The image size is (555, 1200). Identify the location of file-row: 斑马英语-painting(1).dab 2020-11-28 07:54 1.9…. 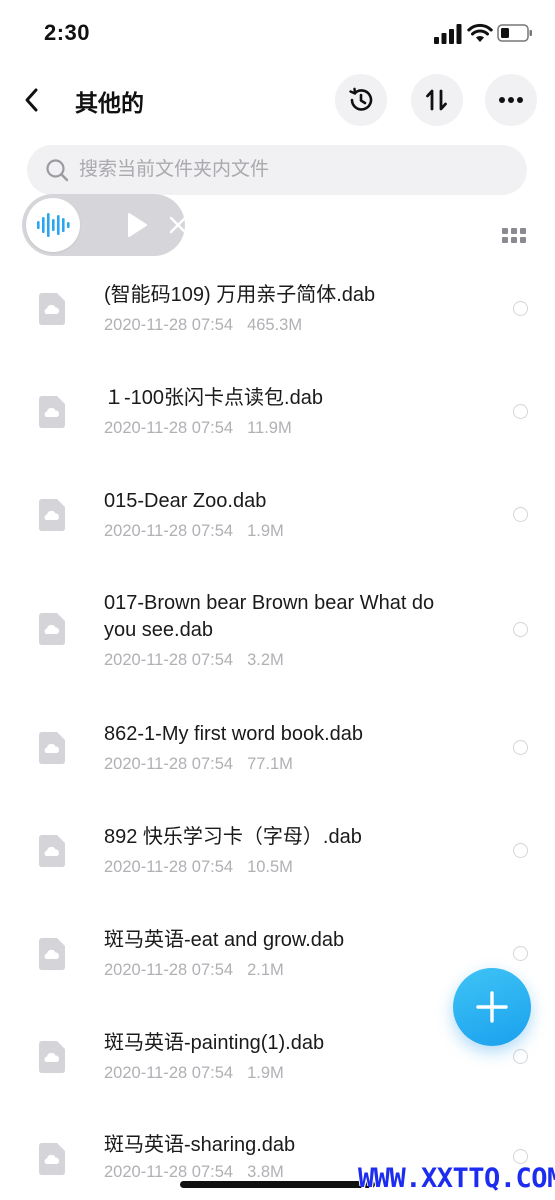
(277, 1073).